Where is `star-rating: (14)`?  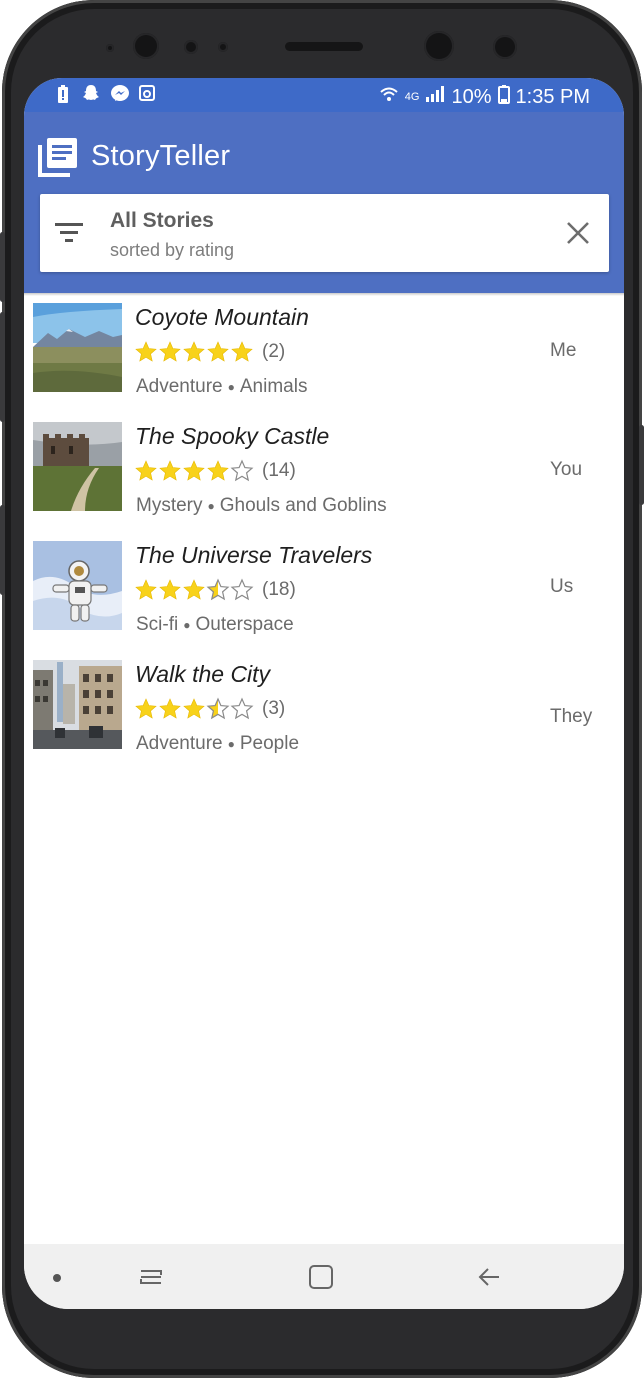 star-rating: (14) is located at coordinates (215, 471).